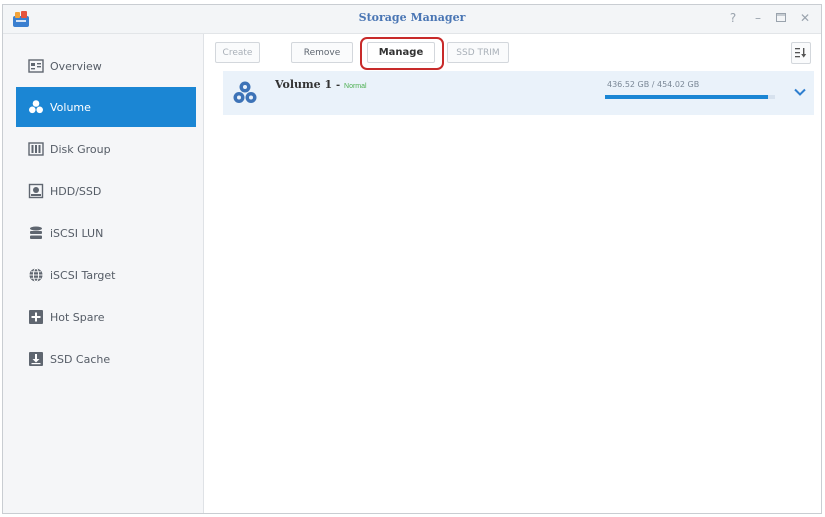 The width and height of the screenshot is (825, 517). I want to click on sidebar-item-volume: Volume, so click(106, 107).